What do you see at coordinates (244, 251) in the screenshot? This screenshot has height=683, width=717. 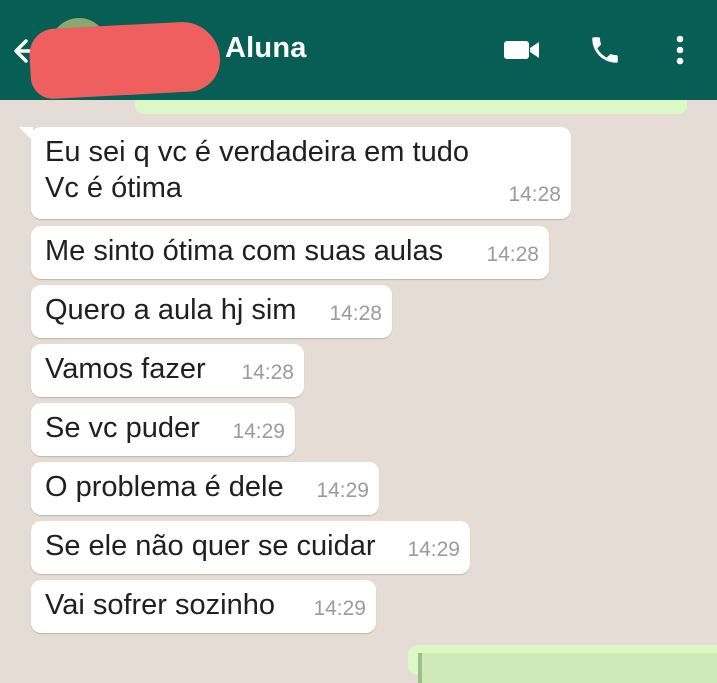 I see `message-text: Me sinto ótima com suas aulas` at bounding box center [244, 251].